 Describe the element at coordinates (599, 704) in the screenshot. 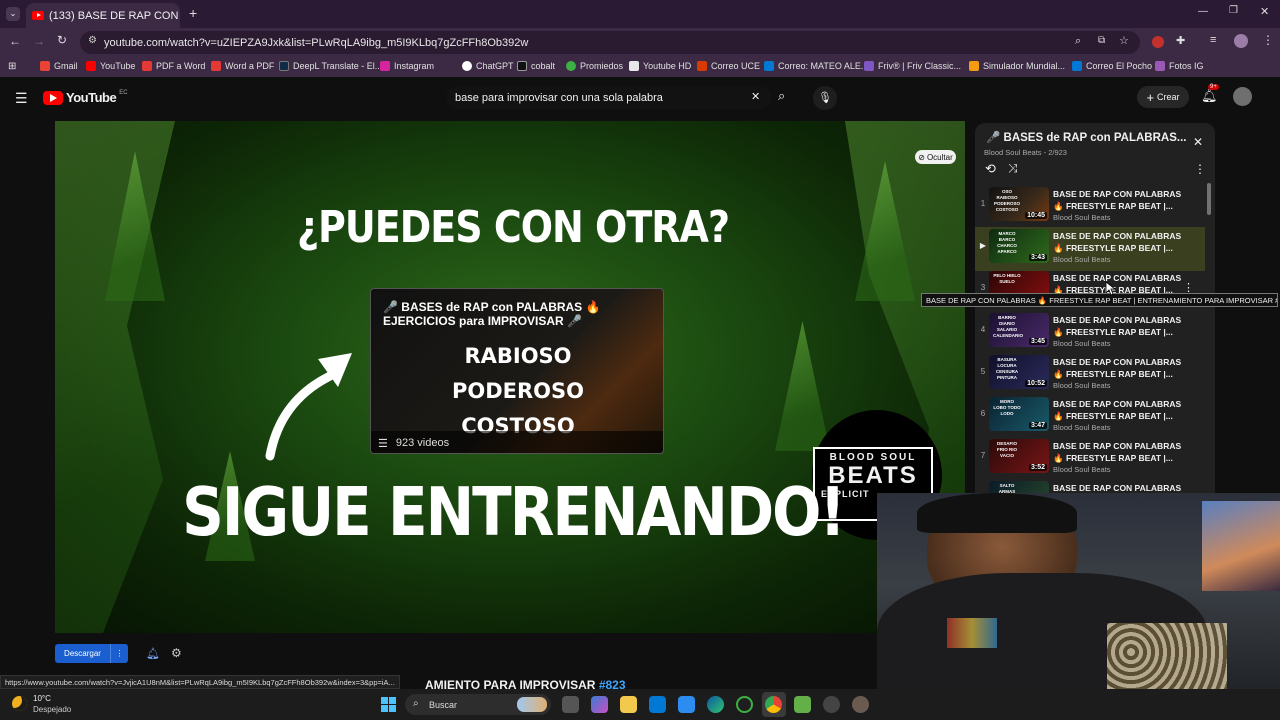

I see `copilot-icon` at that location.